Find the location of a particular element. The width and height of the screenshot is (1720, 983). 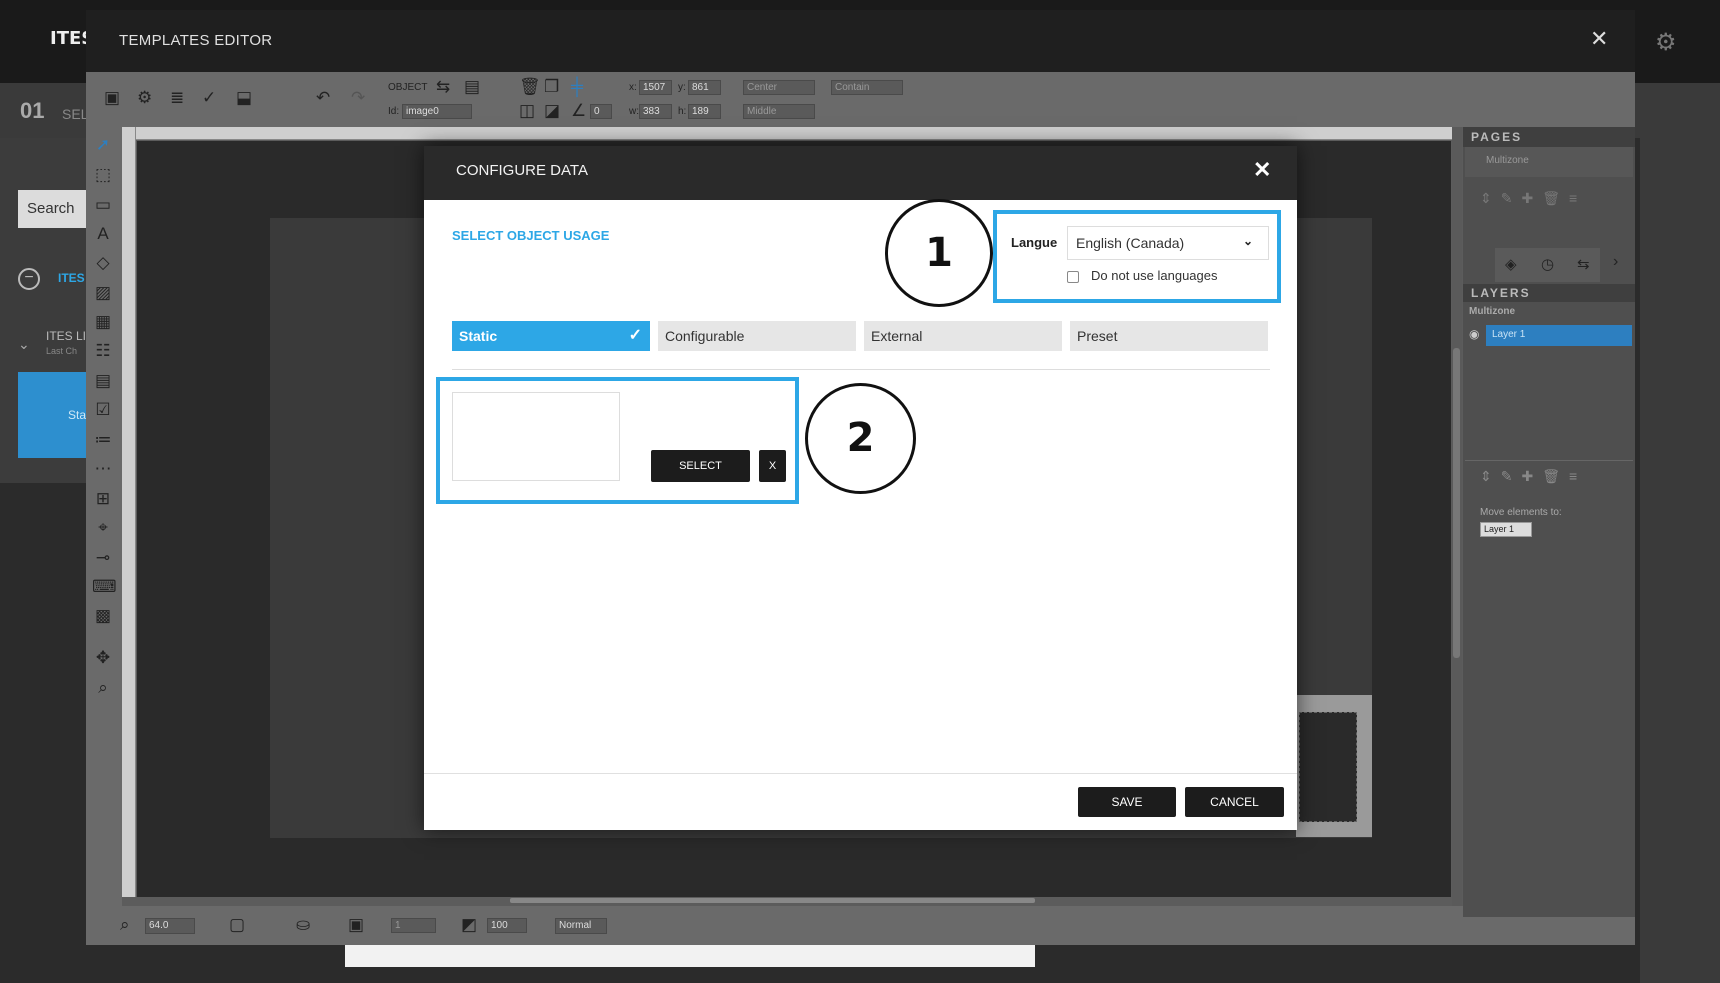

abcd-icon: ▩ is located at coordinates (103, 616).